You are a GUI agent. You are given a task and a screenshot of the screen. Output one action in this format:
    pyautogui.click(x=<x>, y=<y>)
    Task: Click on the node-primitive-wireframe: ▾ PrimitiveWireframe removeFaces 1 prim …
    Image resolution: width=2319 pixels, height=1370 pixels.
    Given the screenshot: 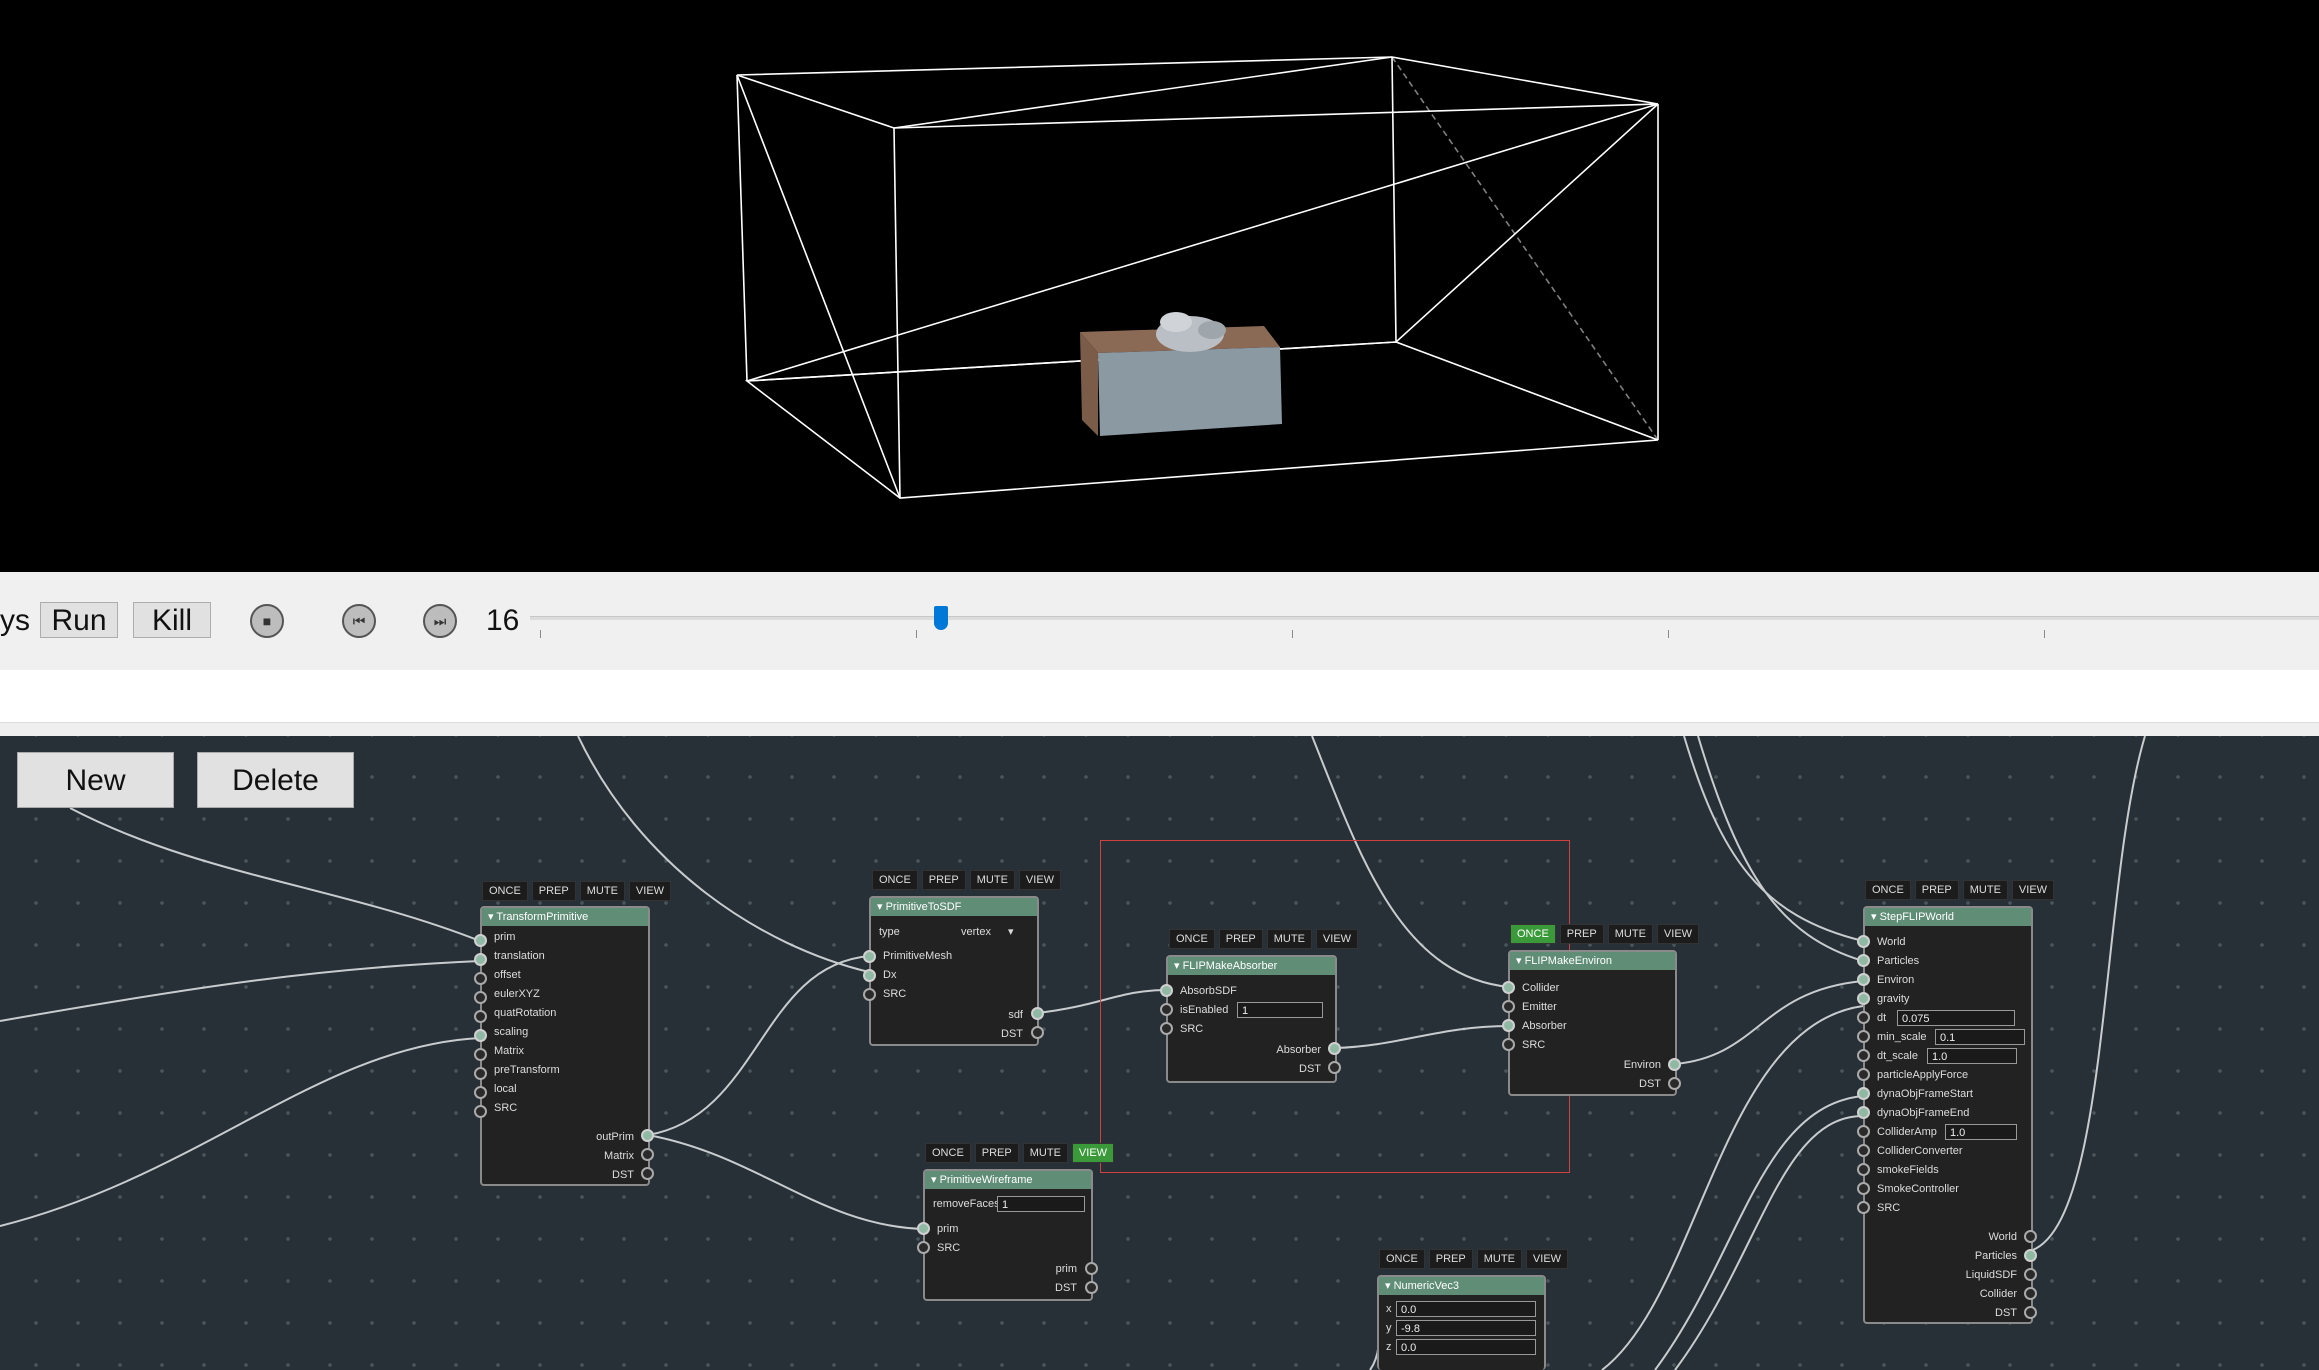 What is the action you would take?
    pyautogui.click(x=1008, y=1235)
    